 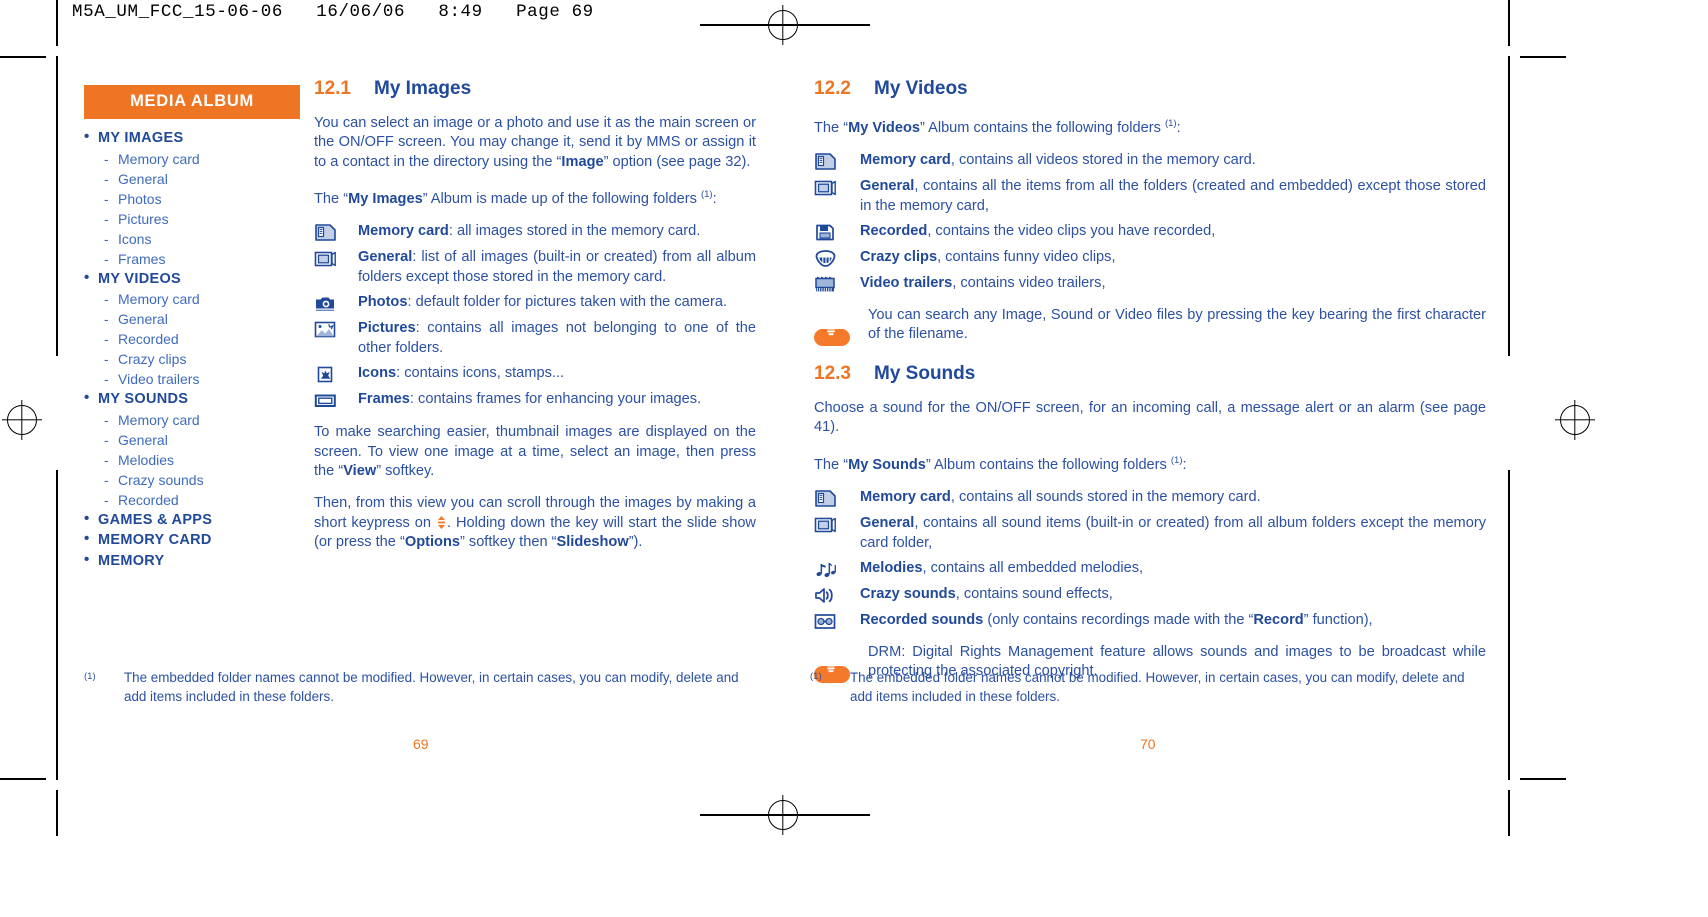 What do you see at coordinates (192, 539) in the screenshot?
I see `sidebar-item-memory-card: MEMORY CARD` at bounding box center [192, 539].